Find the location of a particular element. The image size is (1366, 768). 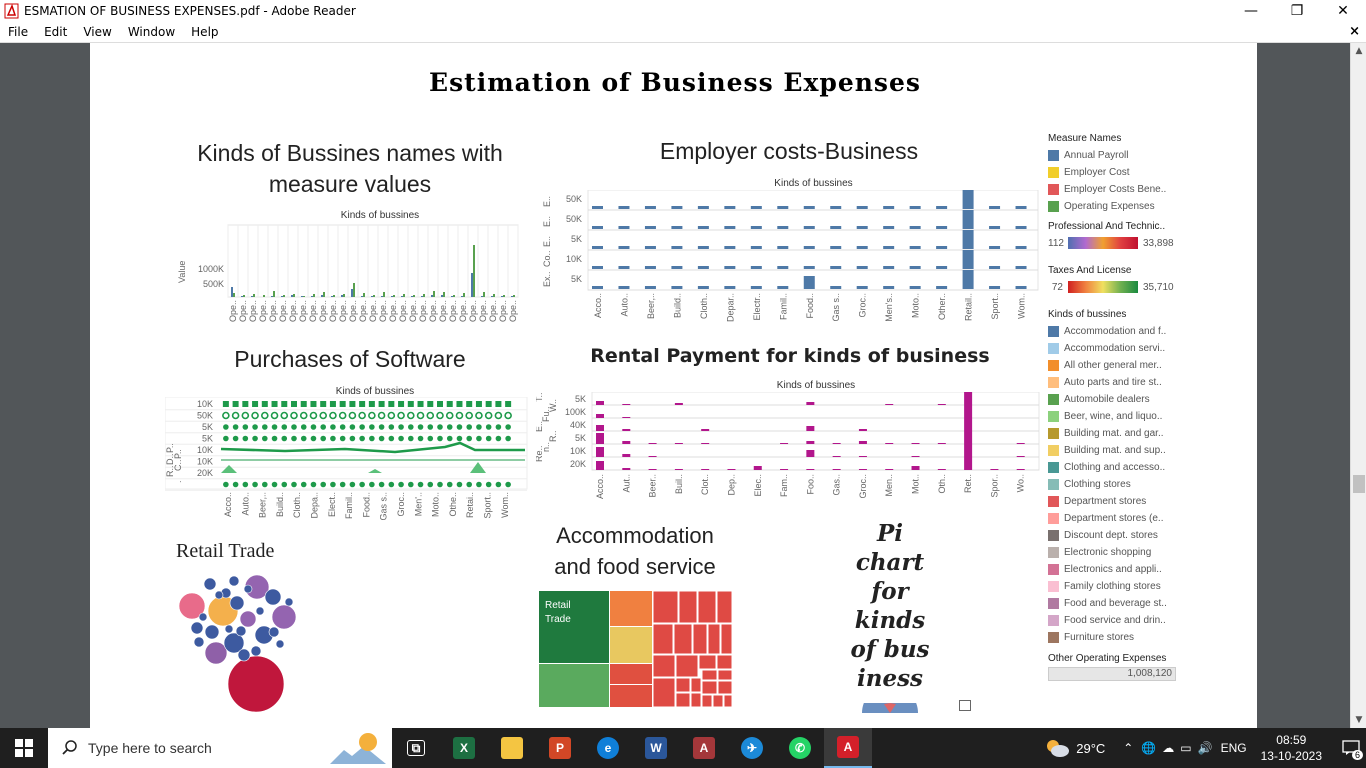

menu-help: Help is located at coordinates (204, 32).